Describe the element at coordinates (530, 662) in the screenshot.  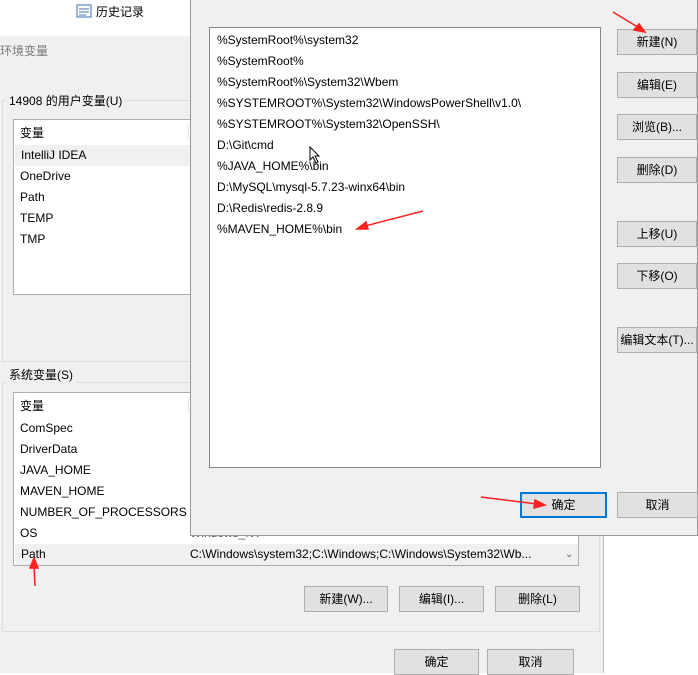
I see `cancel-button: 取消` at that location.